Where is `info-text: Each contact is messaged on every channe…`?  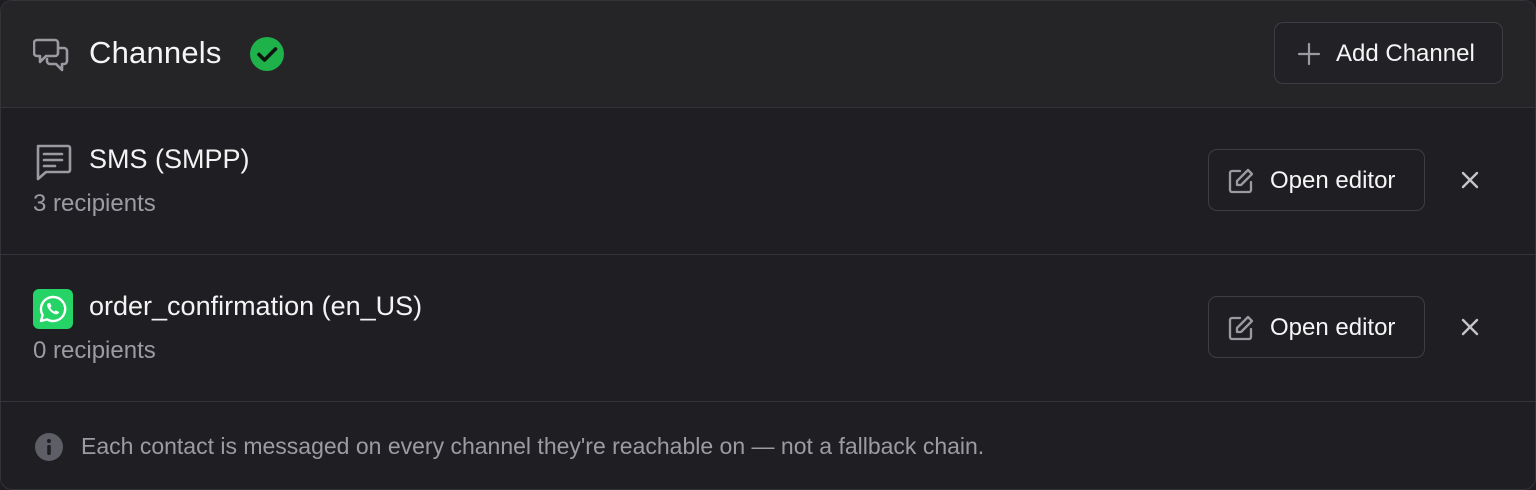
info-text: Each contact is messaged on every channe… is located at coordinates (533, 446).